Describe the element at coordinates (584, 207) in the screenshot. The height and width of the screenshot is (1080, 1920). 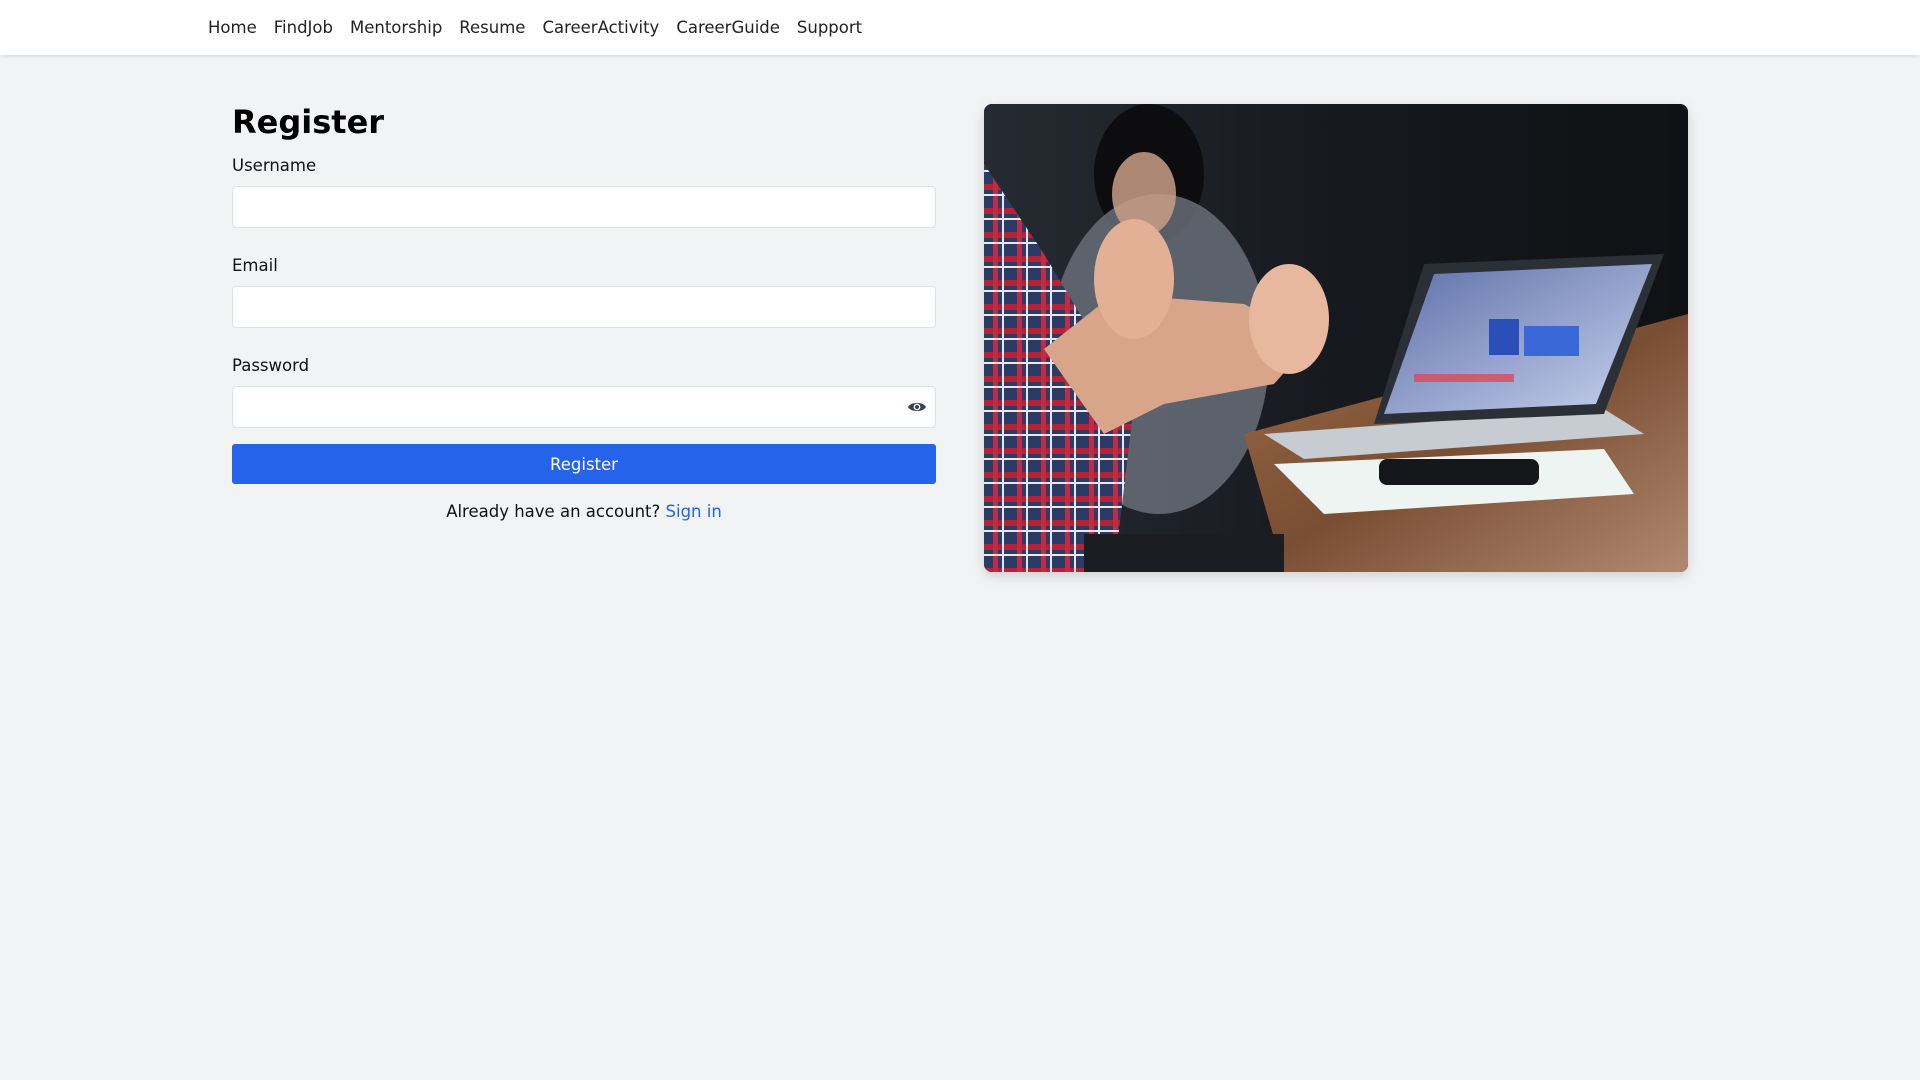
I see `username-input` at that location.